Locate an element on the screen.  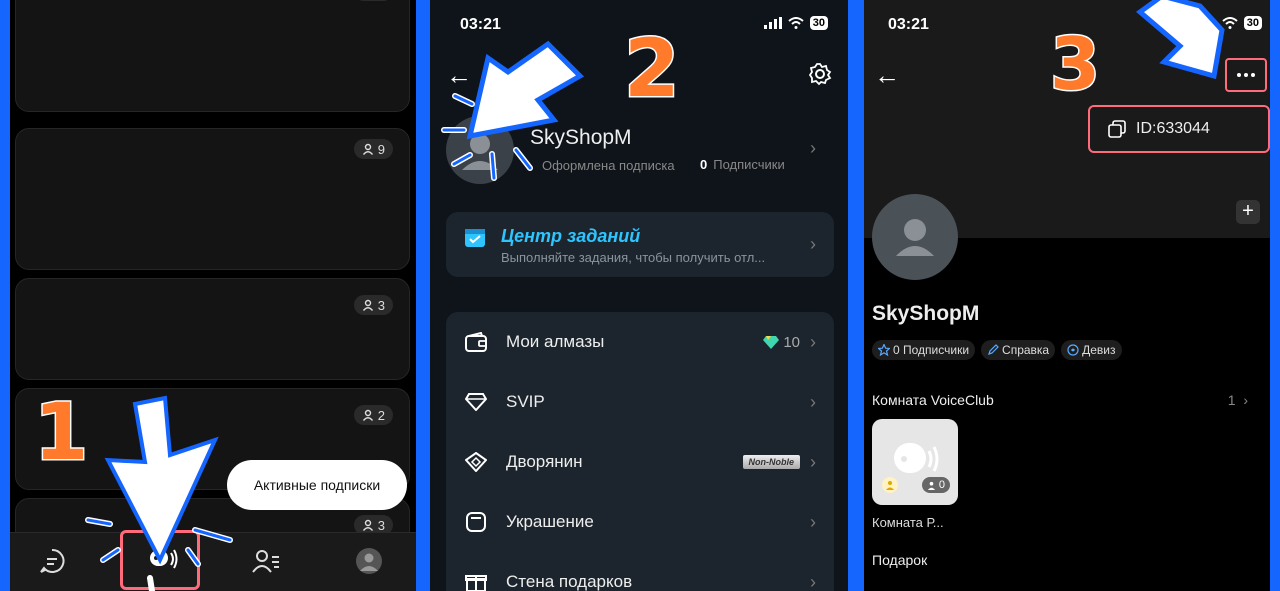
star-icon is located at coordinates (884, 350).